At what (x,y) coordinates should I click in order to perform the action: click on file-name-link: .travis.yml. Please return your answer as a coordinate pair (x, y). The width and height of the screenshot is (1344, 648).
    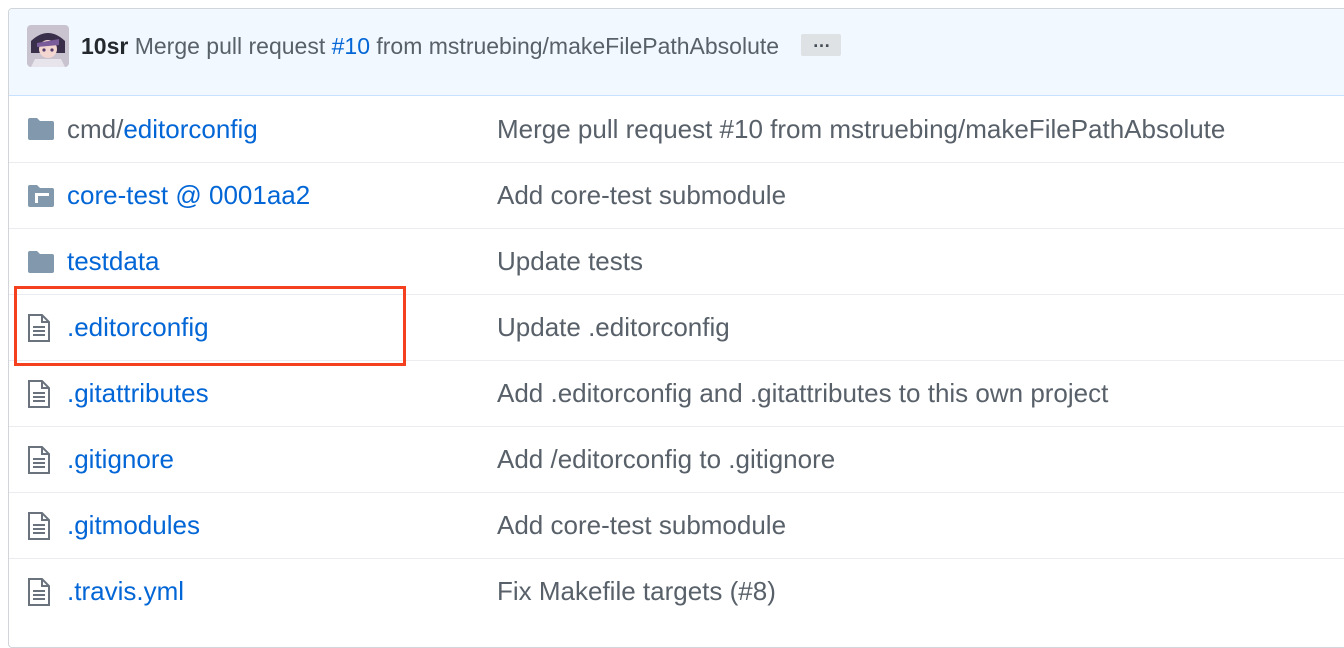
    Looking at the image, I should click on (282, 591).